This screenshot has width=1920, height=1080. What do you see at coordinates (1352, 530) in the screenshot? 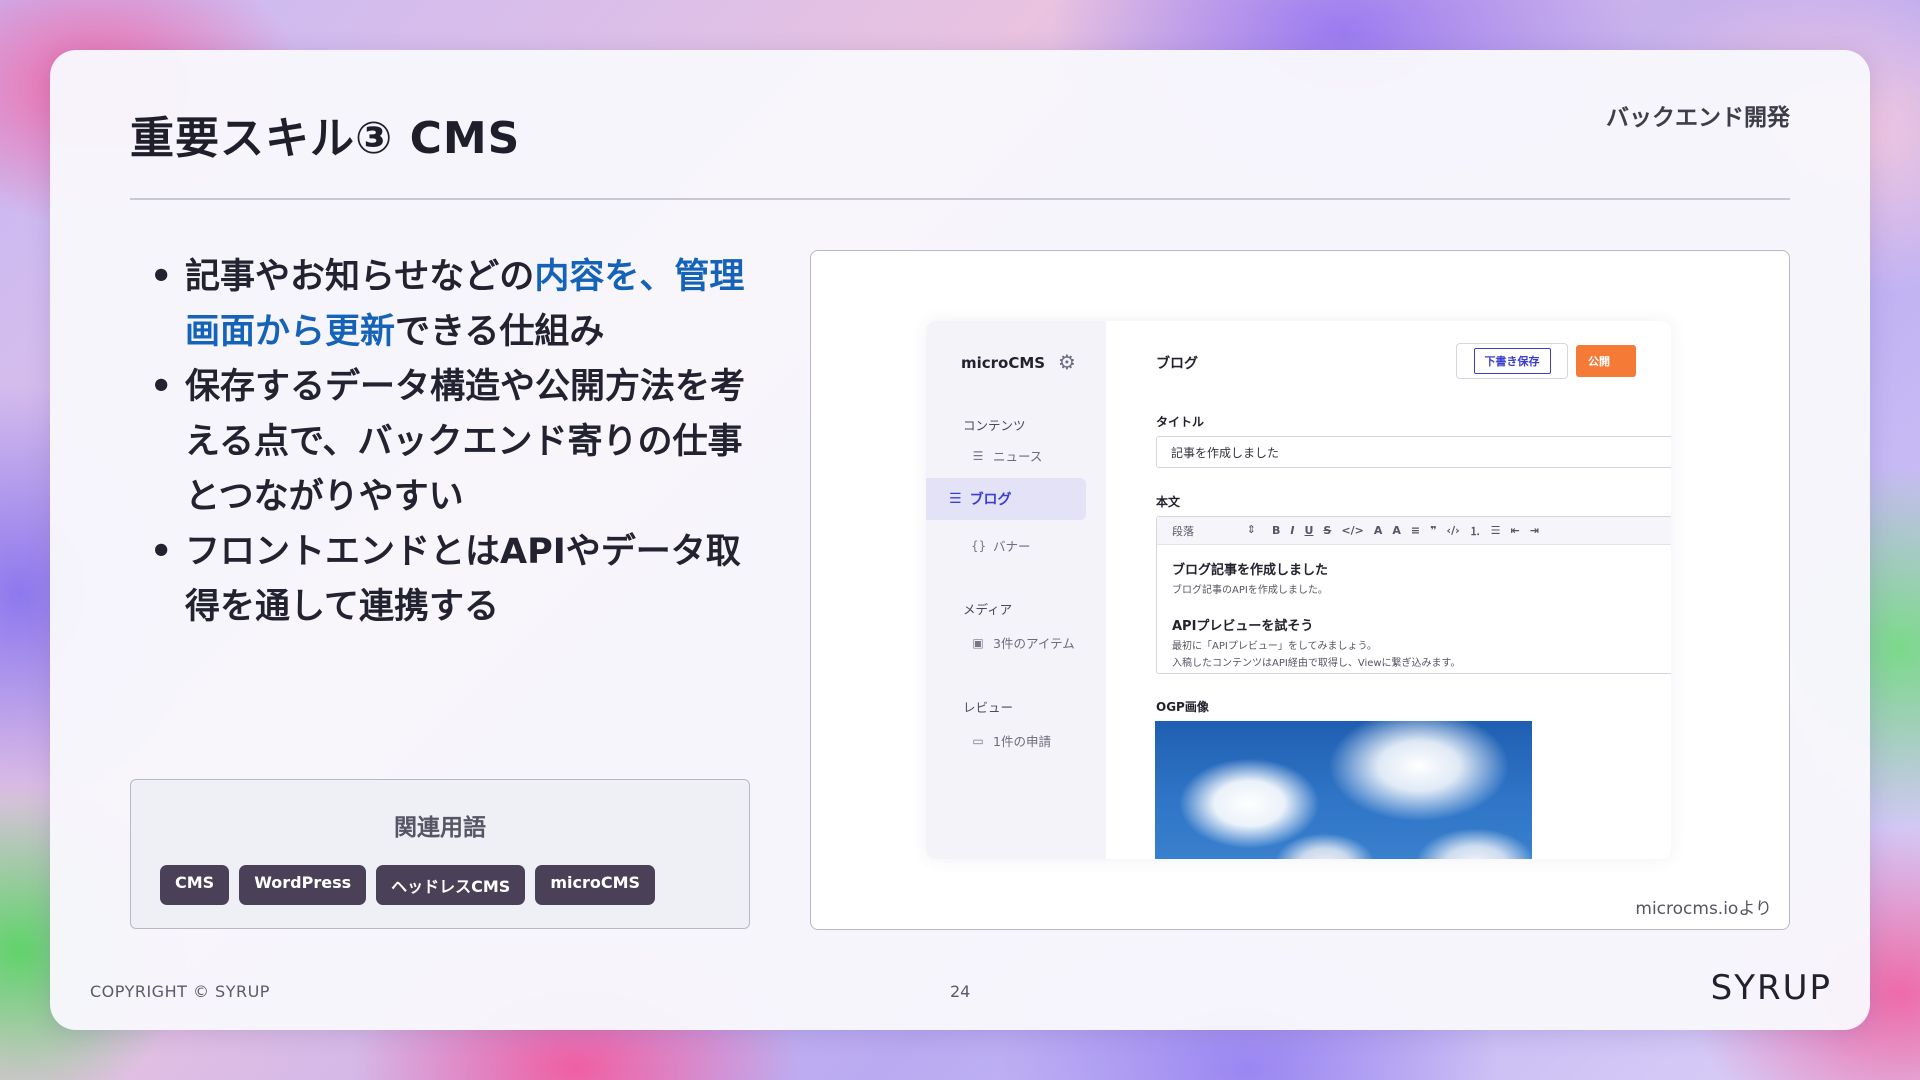
I see `code-icon: </>` at bounding box center [1352, 530].